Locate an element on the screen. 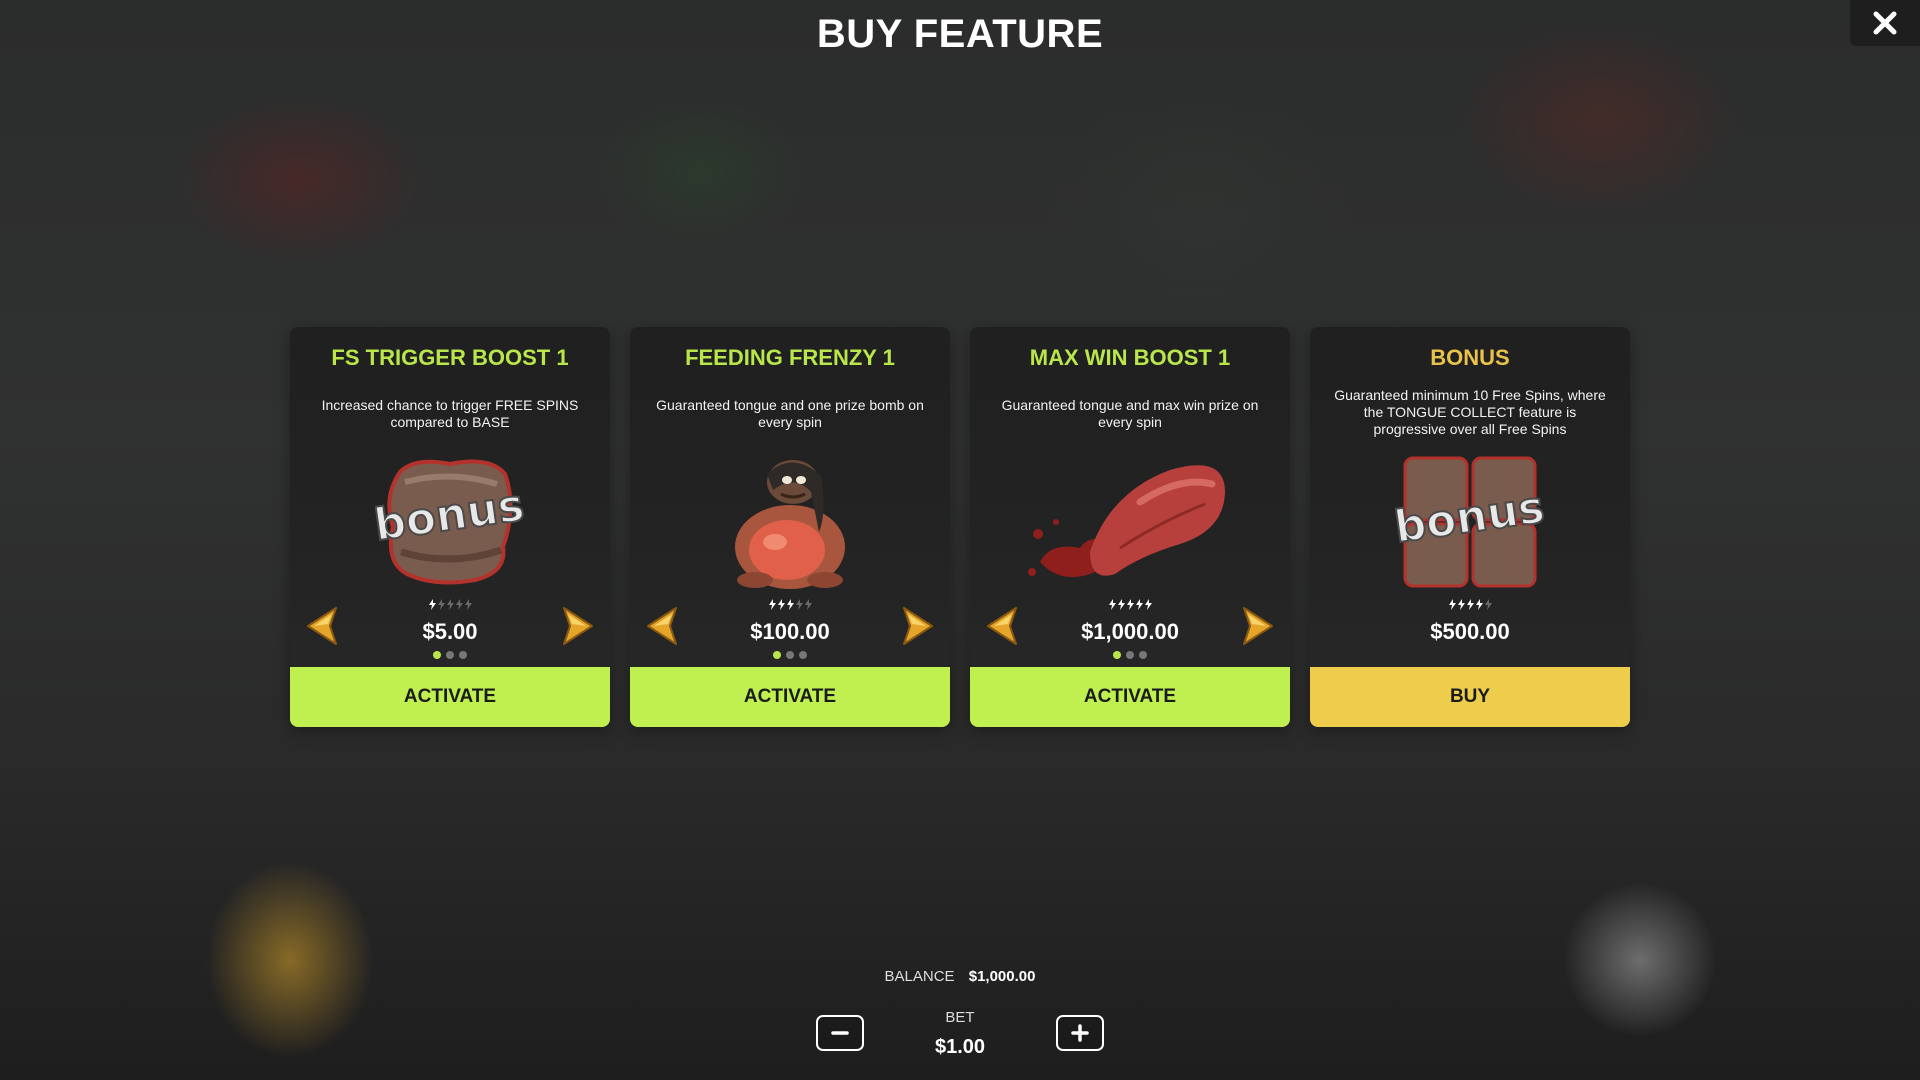  plus-icon is located at coordinates (1080, 1033).